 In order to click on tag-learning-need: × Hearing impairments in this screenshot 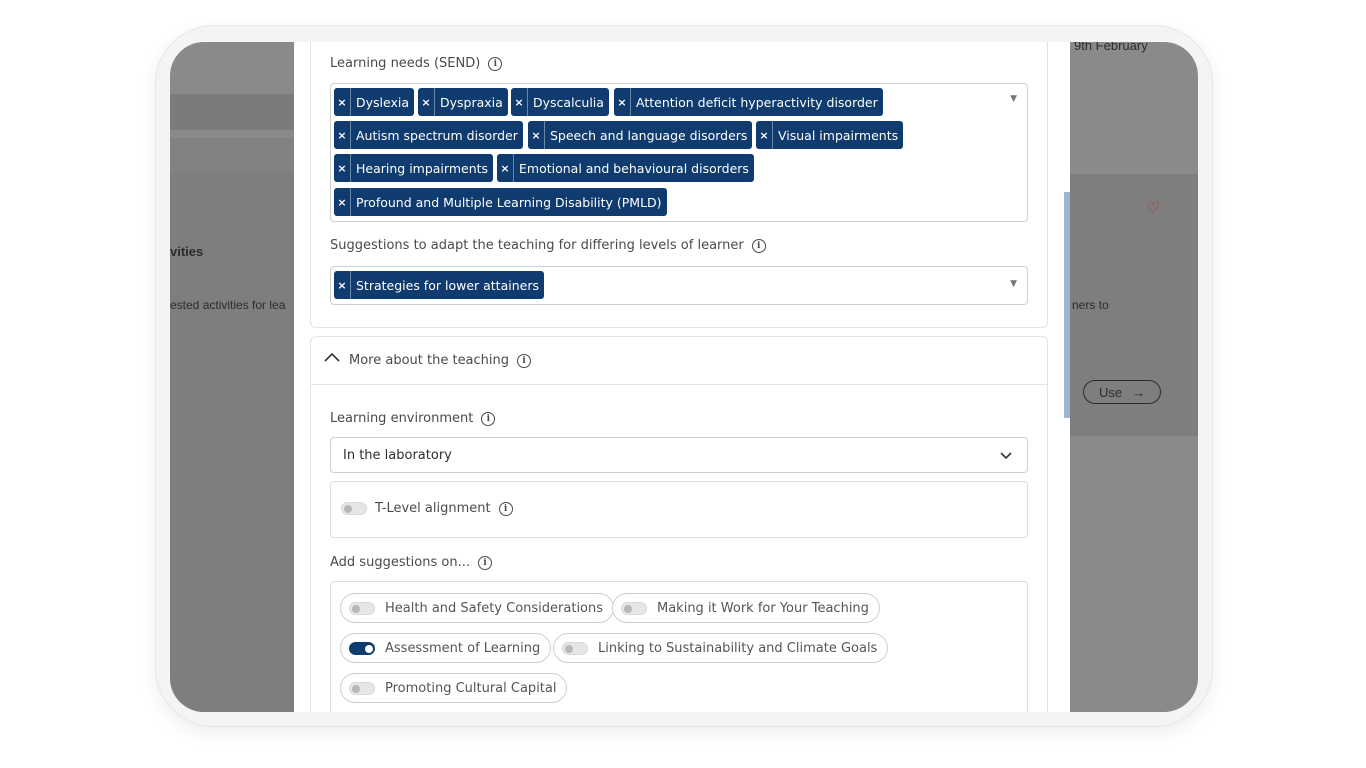, I will do `click(414, 168)`.